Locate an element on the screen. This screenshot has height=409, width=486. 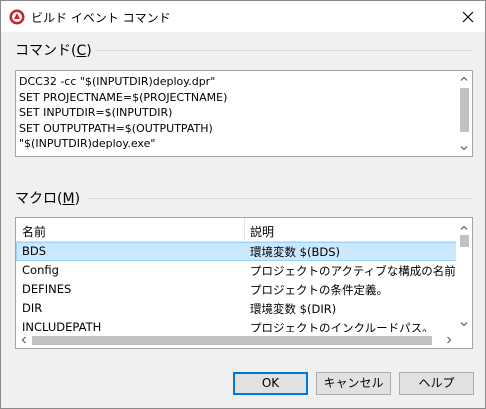
scrollbar-corner is located at coordinates (464, 340).